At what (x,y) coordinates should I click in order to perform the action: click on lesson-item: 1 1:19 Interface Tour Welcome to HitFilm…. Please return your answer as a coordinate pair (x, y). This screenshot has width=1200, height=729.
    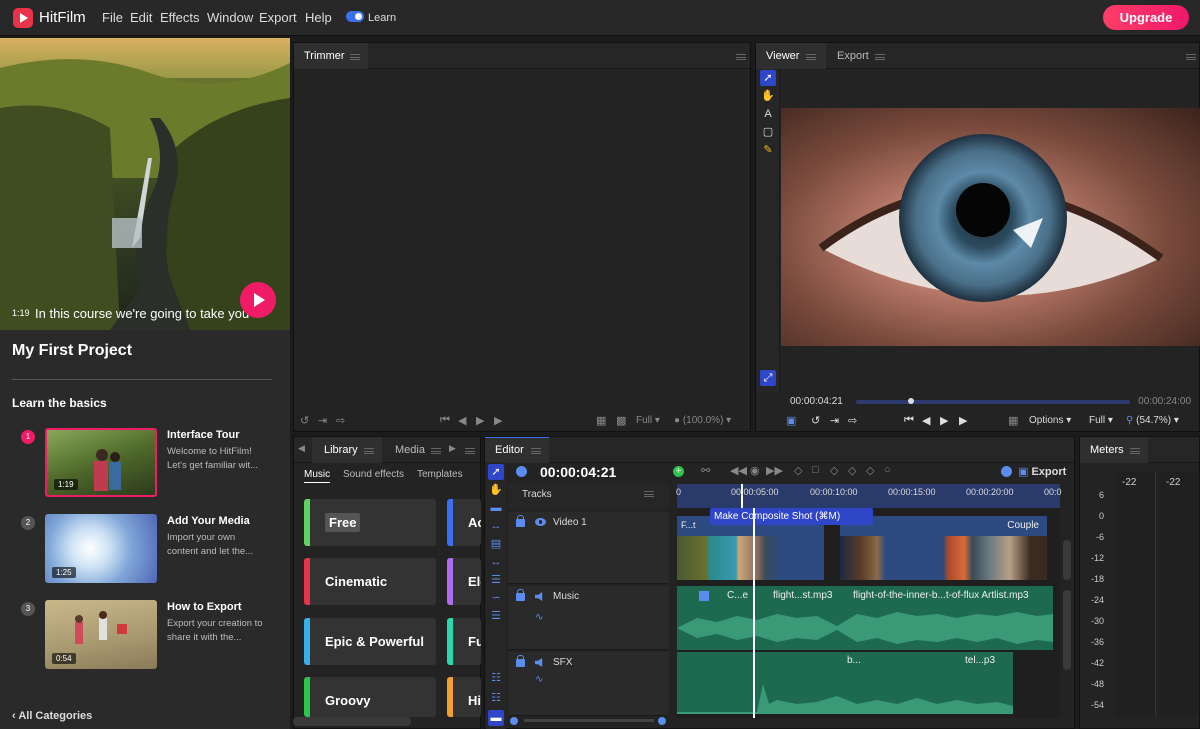
    Looking at the image, I should click on (145, 464).